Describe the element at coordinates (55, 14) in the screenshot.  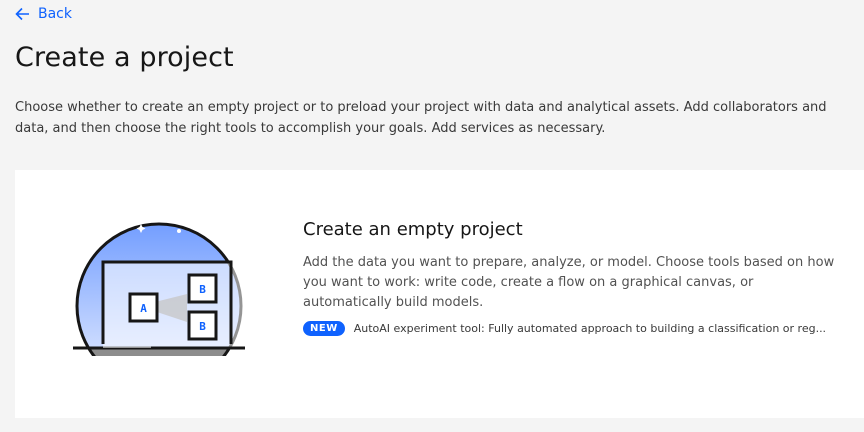
I see `back-label: Back` at that location.